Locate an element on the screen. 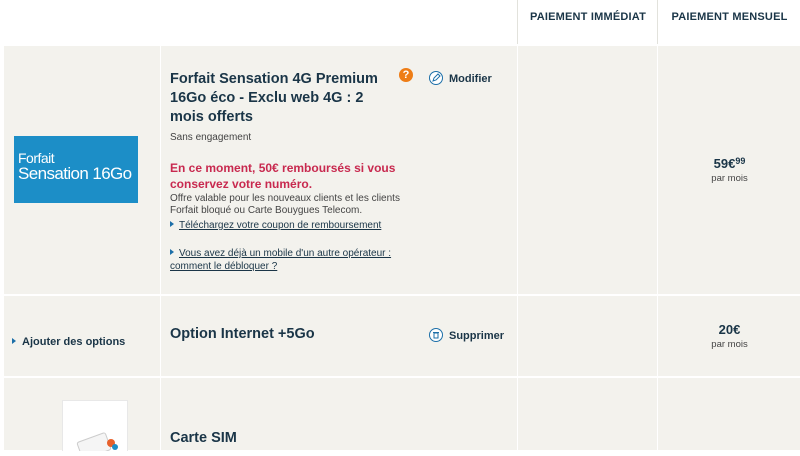 The height and width of the screenshot is (456, 800). price-period: par mois is located at coordinates (729, 178).